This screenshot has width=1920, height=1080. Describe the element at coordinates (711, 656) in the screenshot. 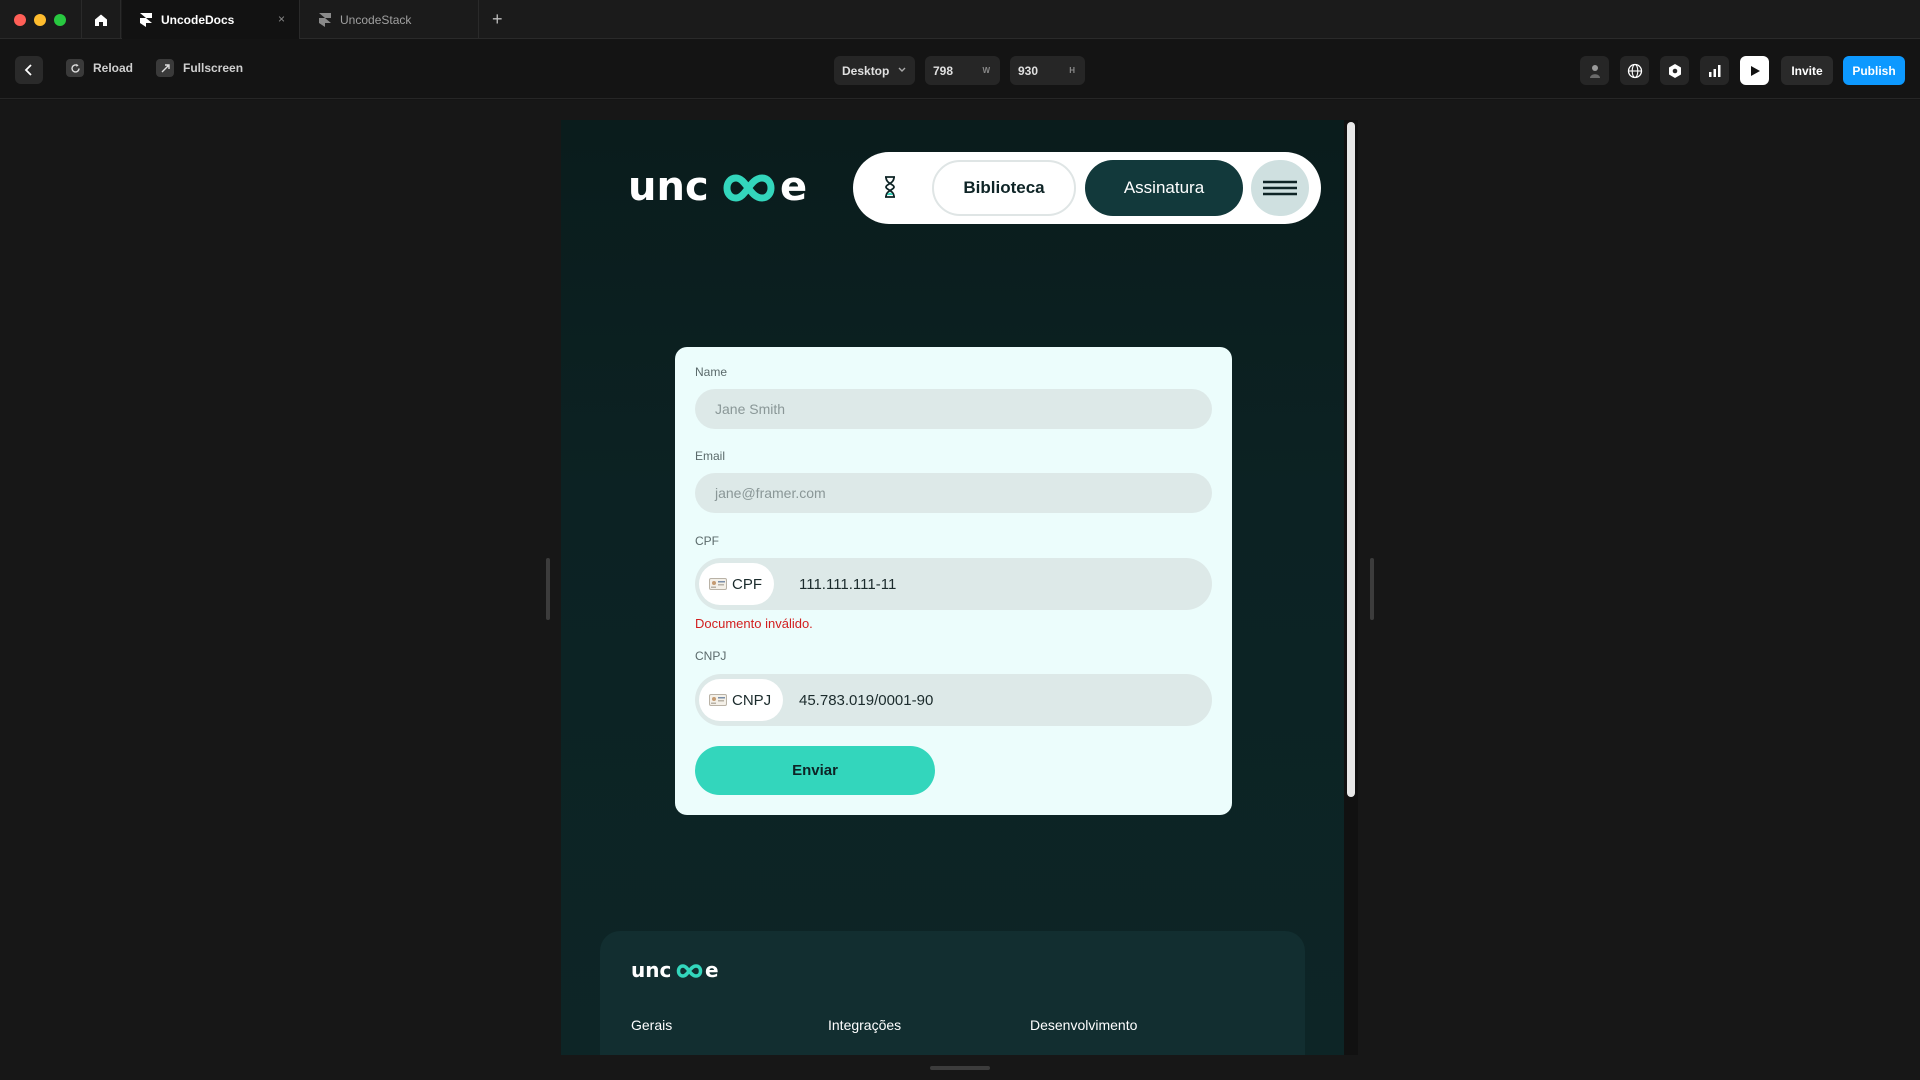

I see `cnpj-label: CNPJ` at that location.